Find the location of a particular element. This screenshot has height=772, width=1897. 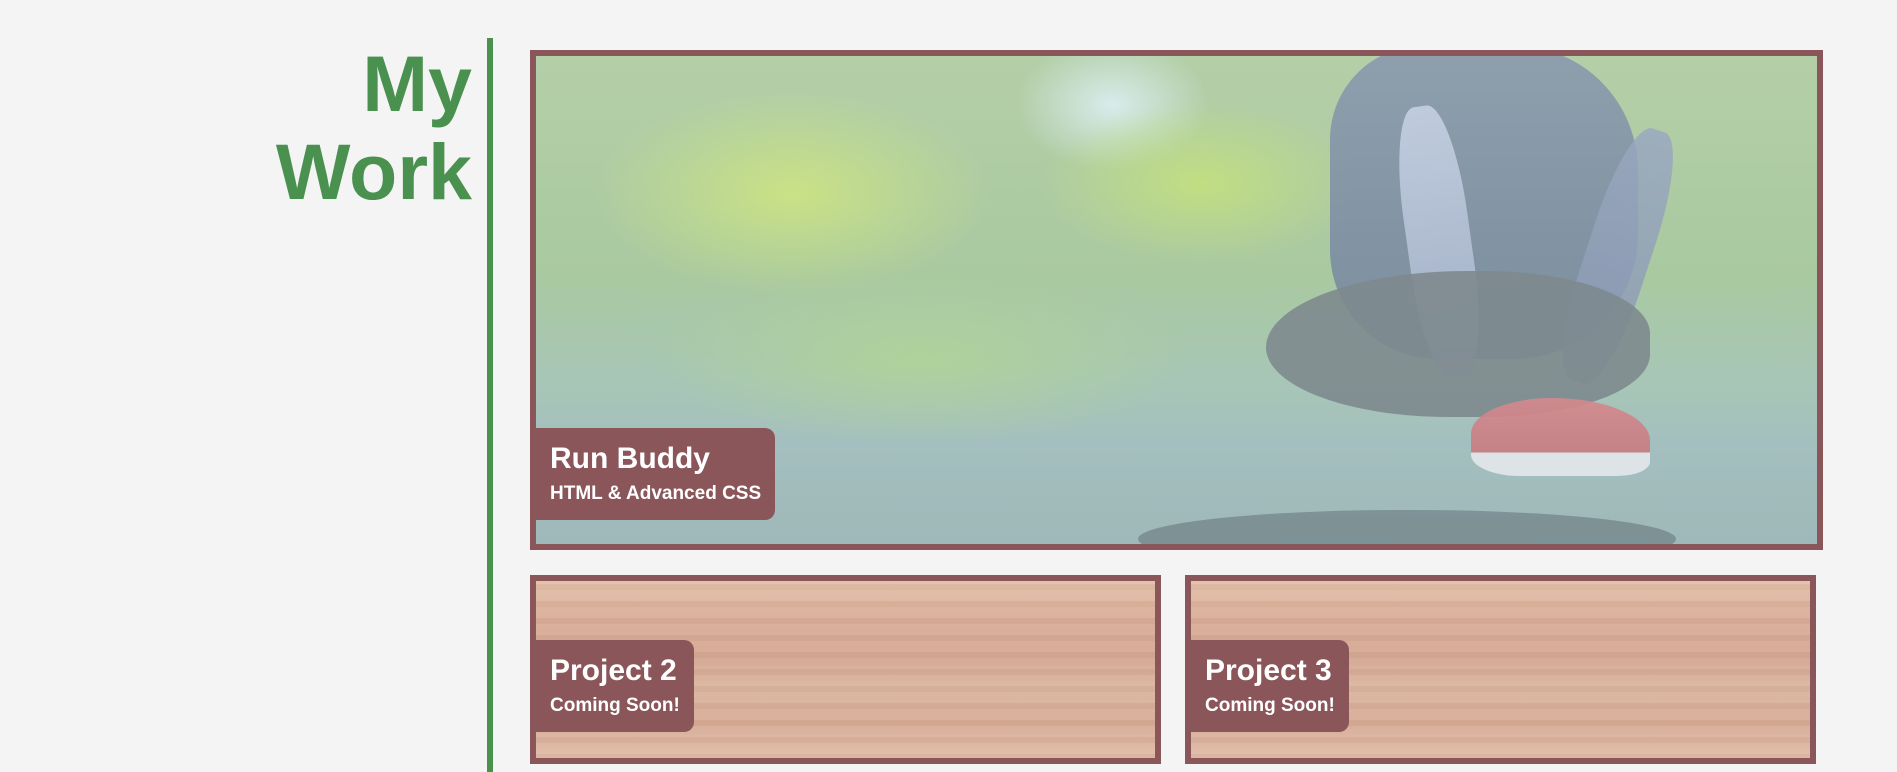

project-title: Project 2 is located at coordinates (613, 670).